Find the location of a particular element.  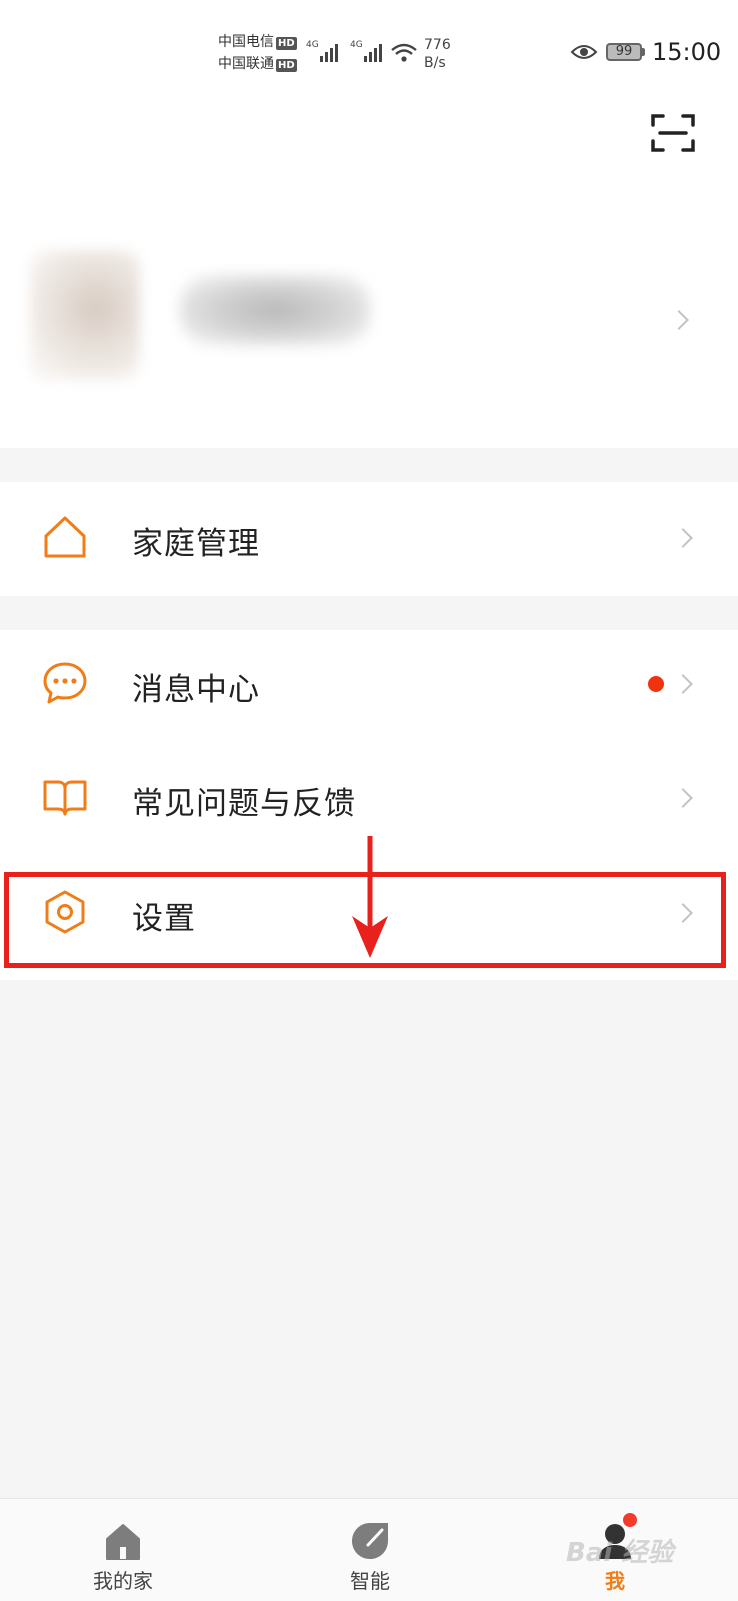

battery-icon: 99 is located at coordinates (624, 52).